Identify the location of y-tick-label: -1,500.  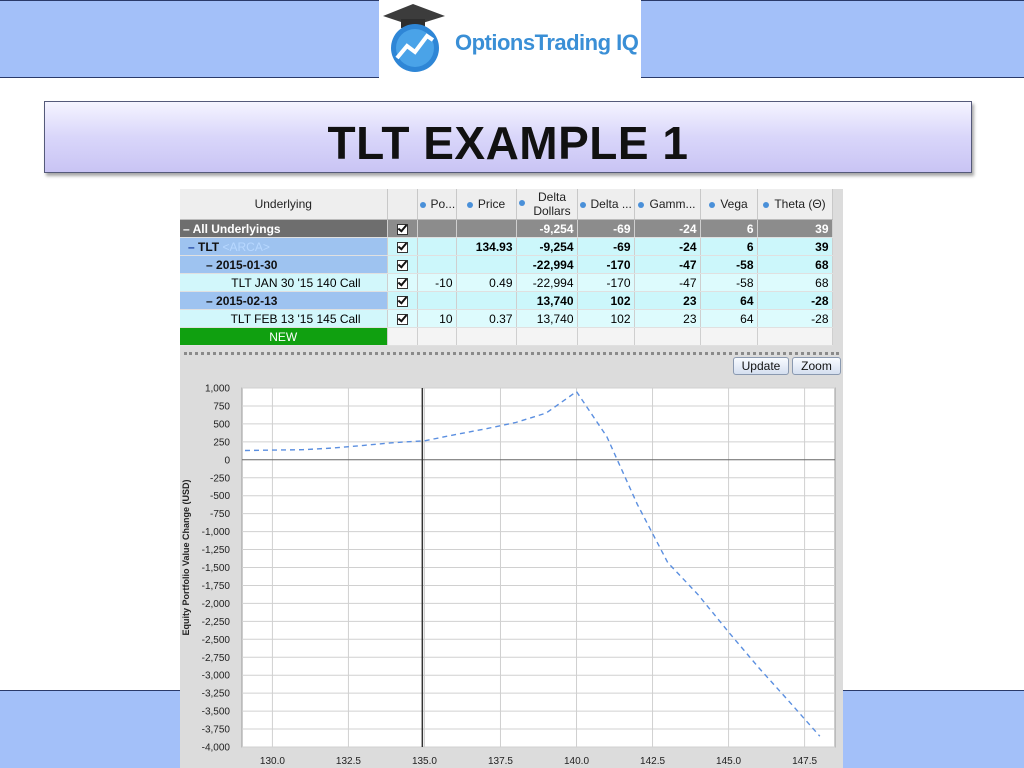
(216, 568).